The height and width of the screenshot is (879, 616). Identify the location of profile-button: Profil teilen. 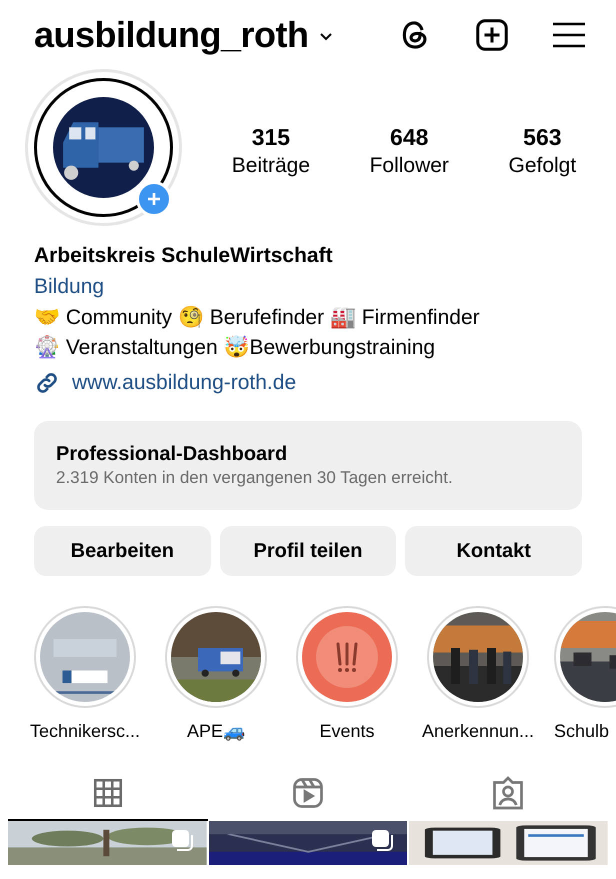
(308, 551).